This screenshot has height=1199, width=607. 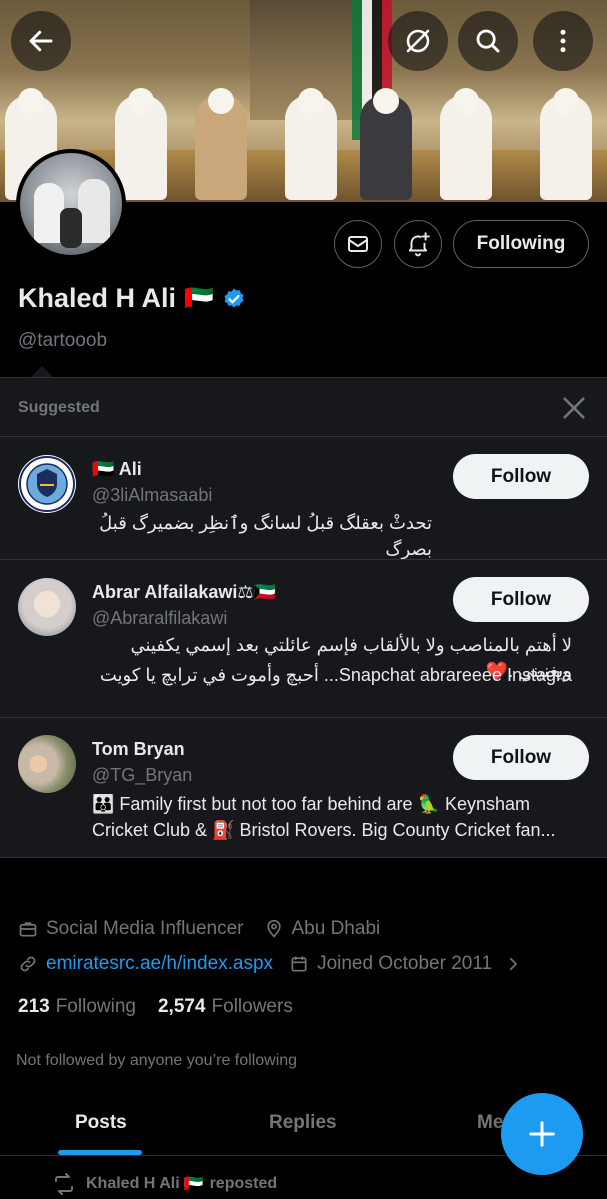 I want to click on back-button, so click(x=41, y=41).